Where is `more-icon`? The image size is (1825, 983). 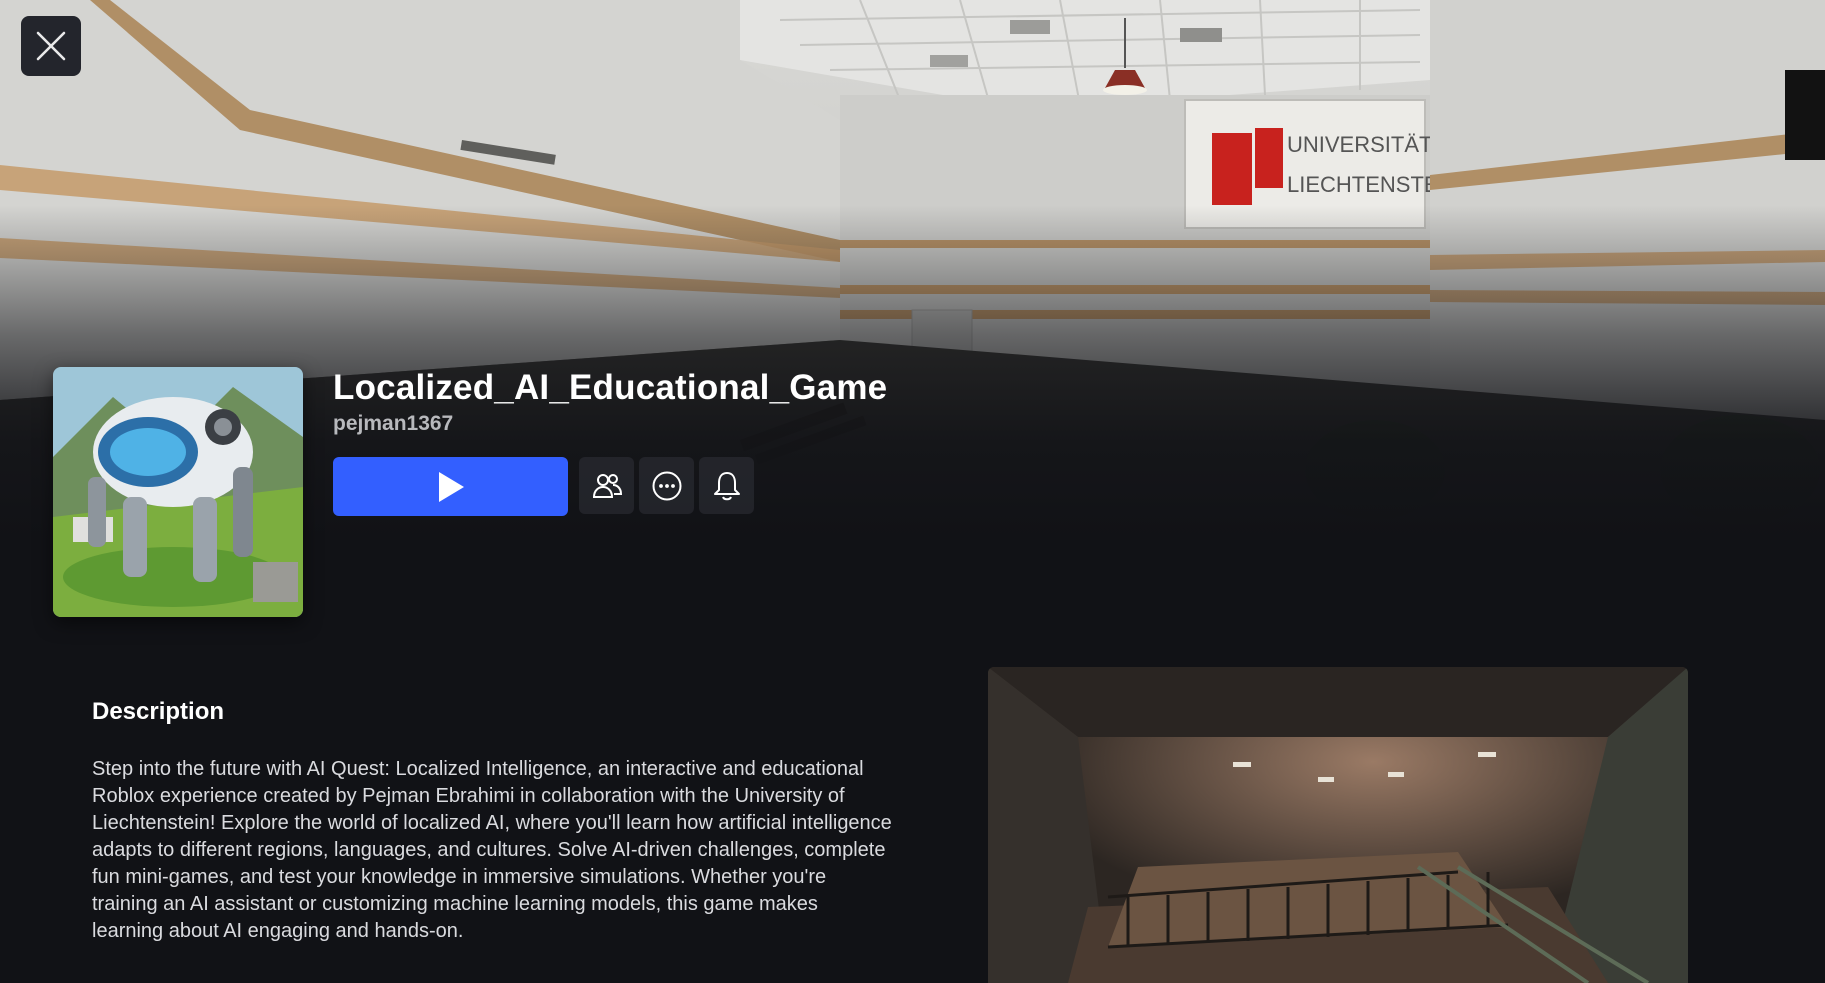
more-icon is located at coordinates (666, 485).